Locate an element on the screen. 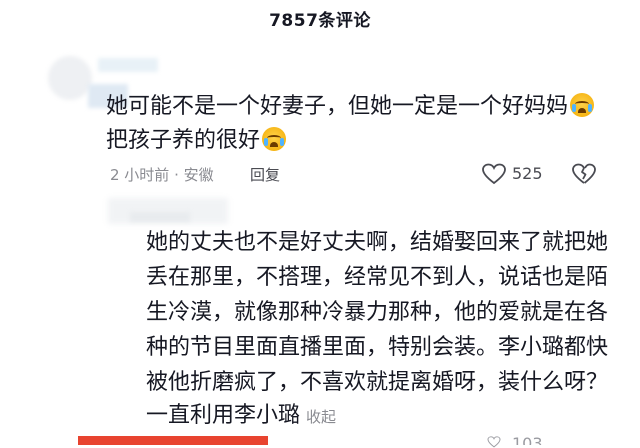 This screenshot has height=448, width=640. like-count-partial: 103 is located at coordinates (527, 439).